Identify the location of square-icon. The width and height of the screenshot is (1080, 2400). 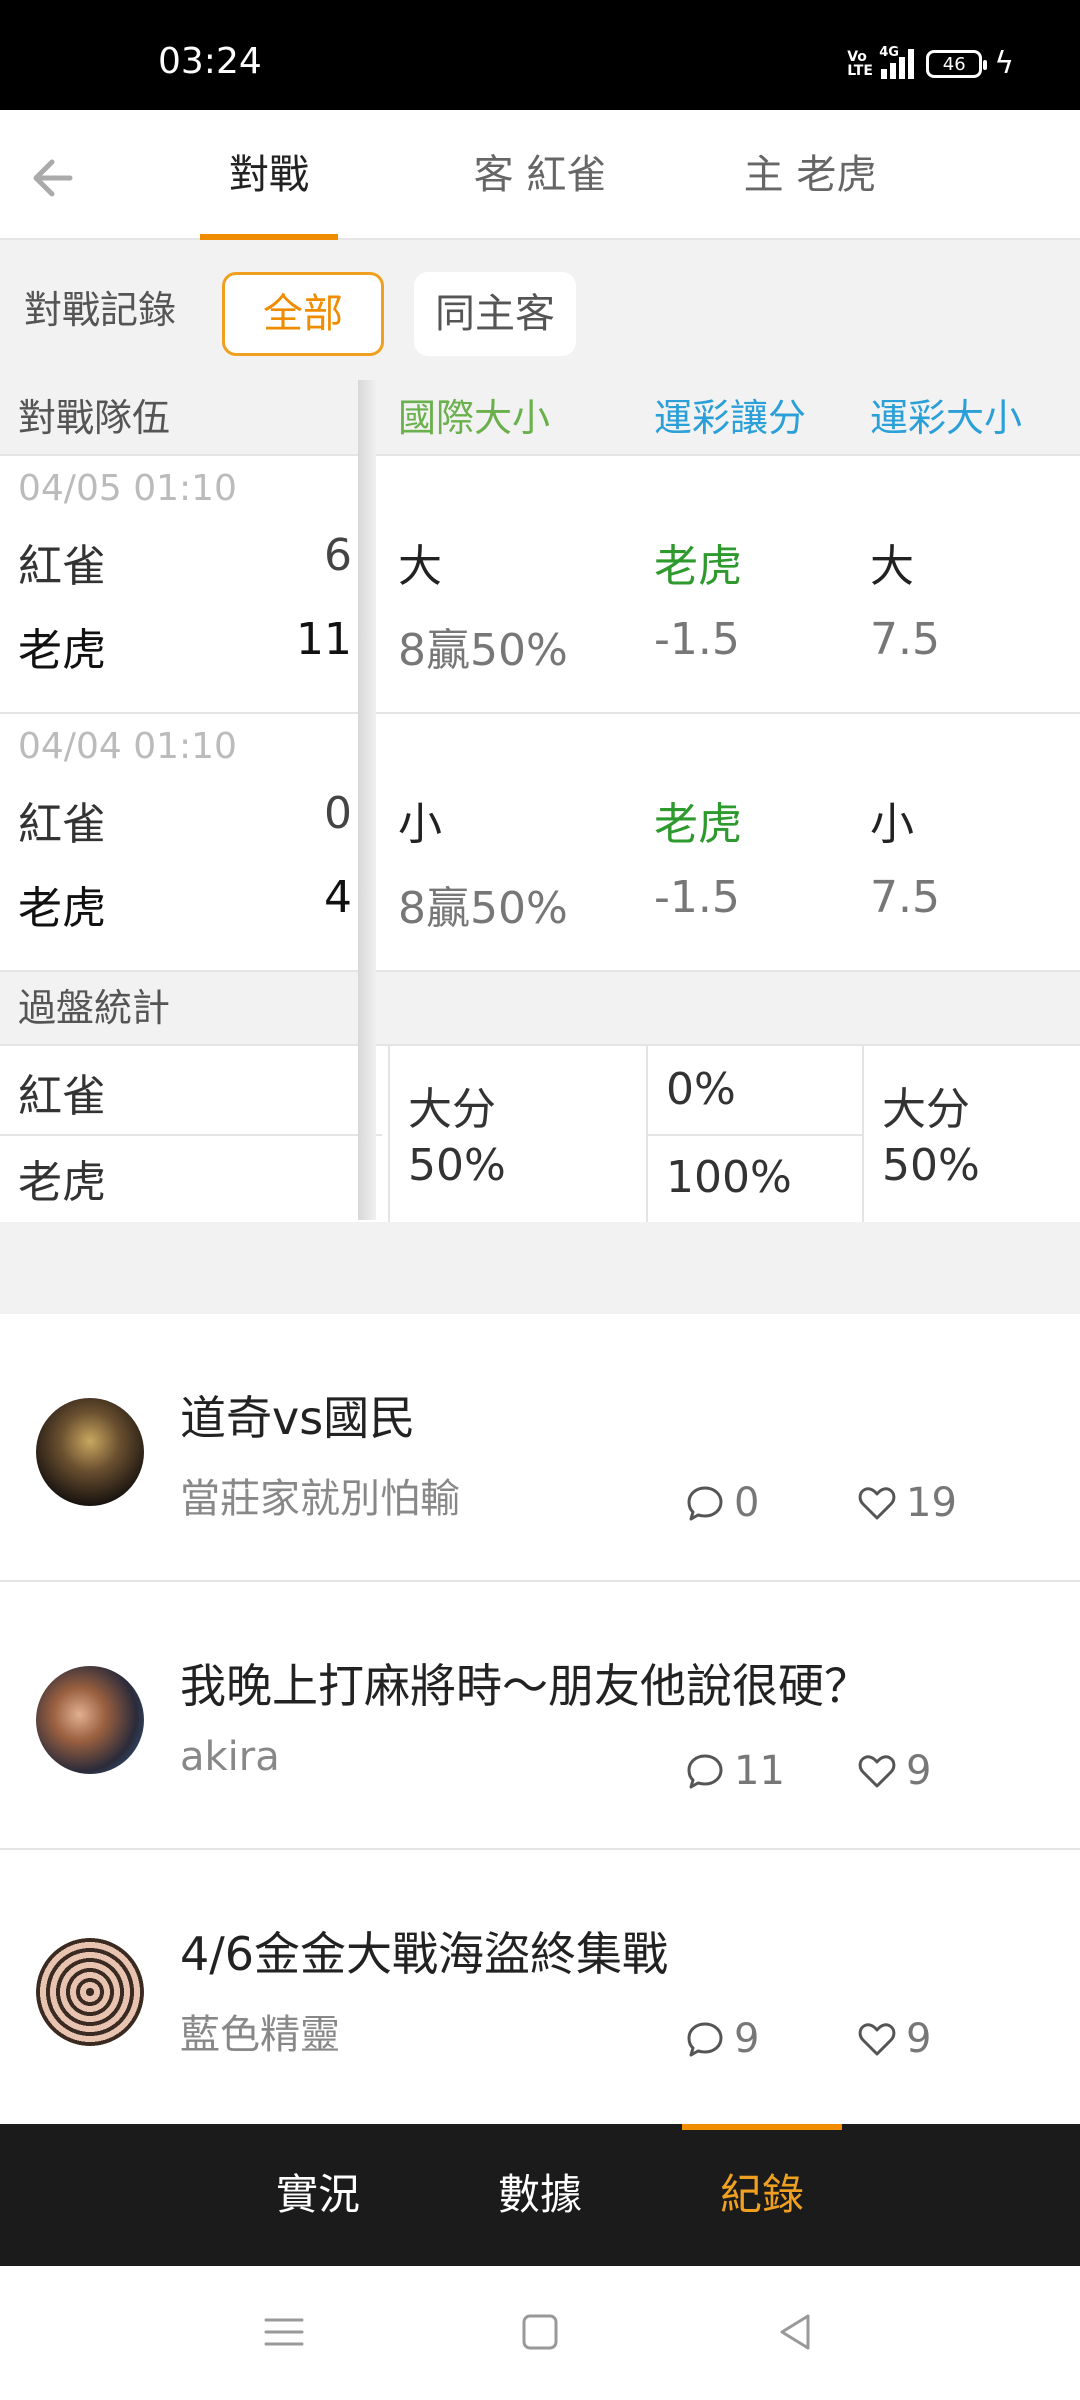
(540, 2332).